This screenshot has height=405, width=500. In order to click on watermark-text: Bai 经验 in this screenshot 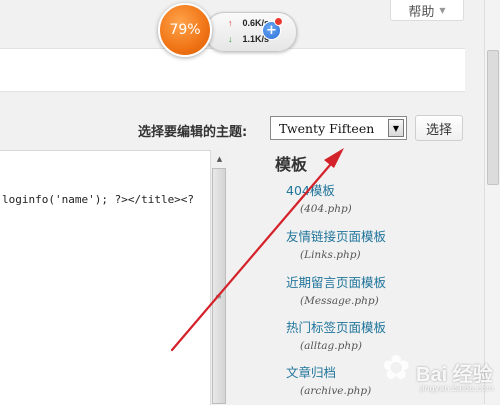, I will do `click(454, 375)`.